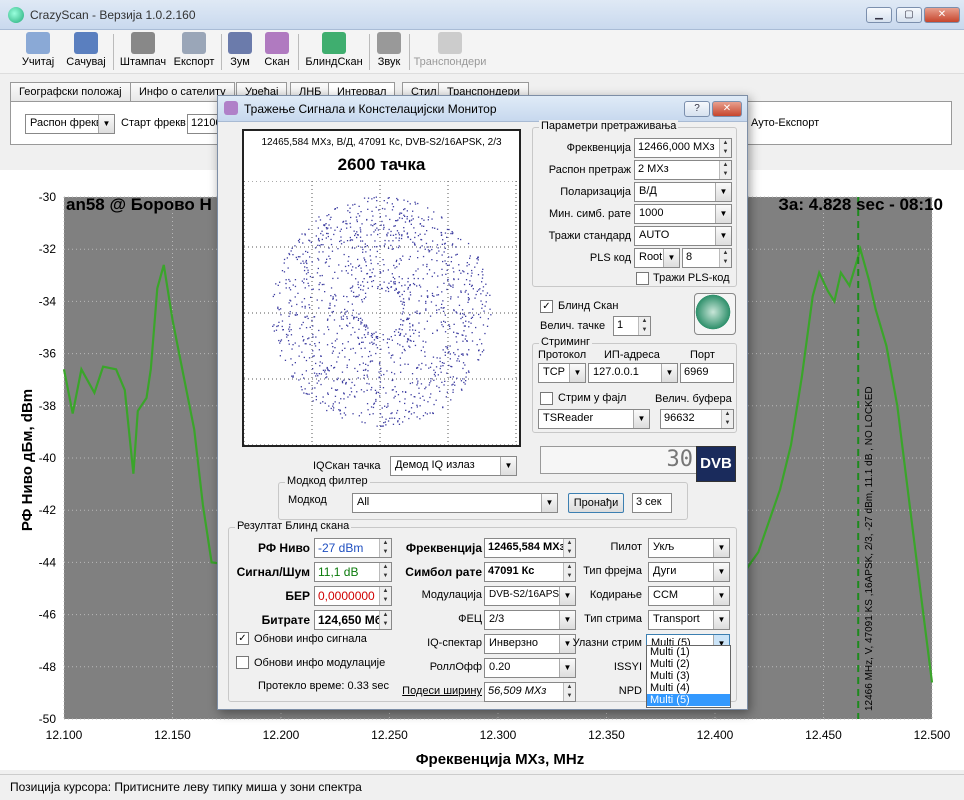  Describe the element at coordinates (879, 15) in the screenshot. I see `minimize-button: ▁` at that location.